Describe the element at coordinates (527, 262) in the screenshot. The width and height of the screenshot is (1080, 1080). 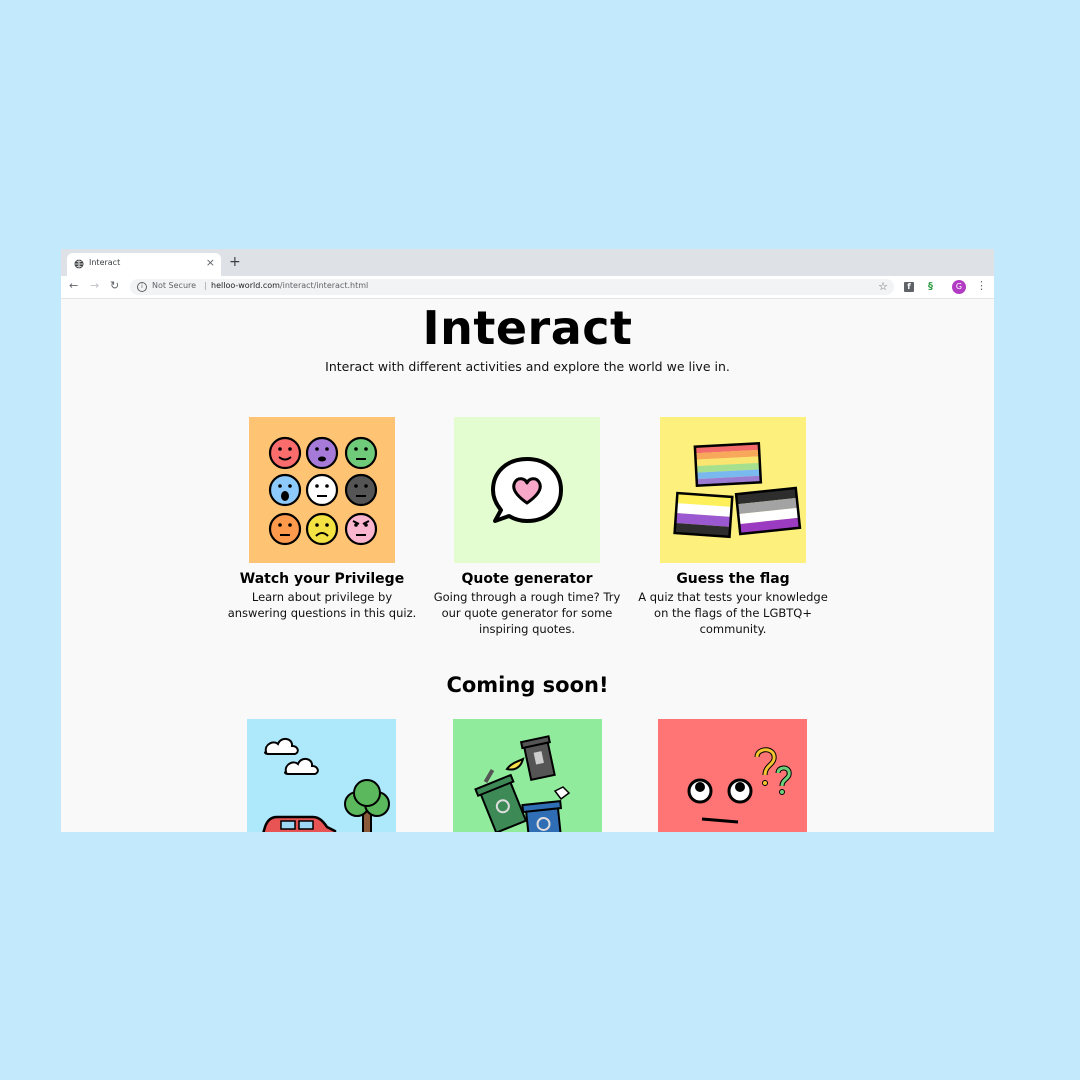
I see `tab-strip: Interact × +` at that location.